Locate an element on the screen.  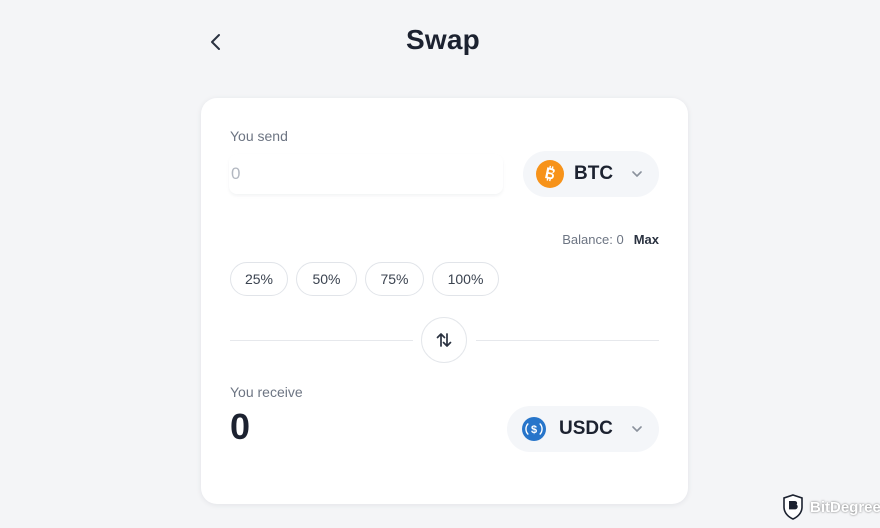
percent-buttons: 25% 50% 75% 100% is located at coordinates (364, 279).